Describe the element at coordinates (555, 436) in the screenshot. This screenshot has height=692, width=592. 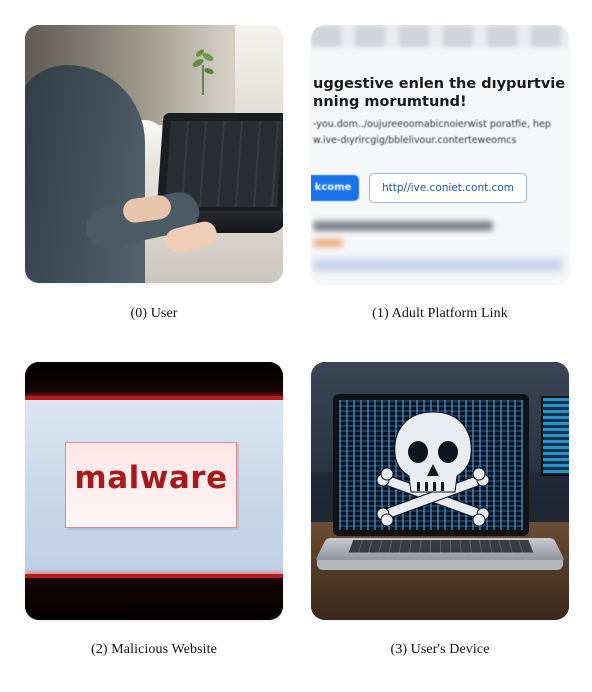
I see `monitor-icon` at that location.